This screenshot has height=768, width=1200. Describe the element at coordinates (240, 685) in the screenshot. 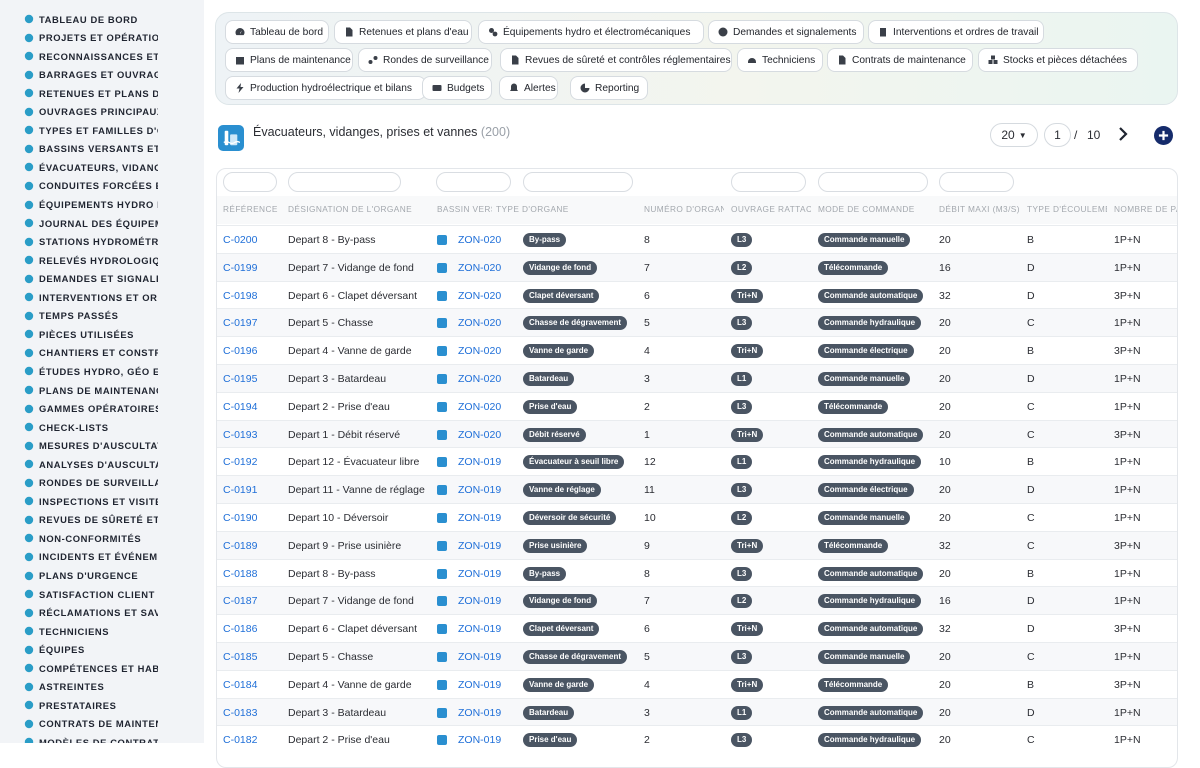

I see `reference-link: C-0184` at that location.